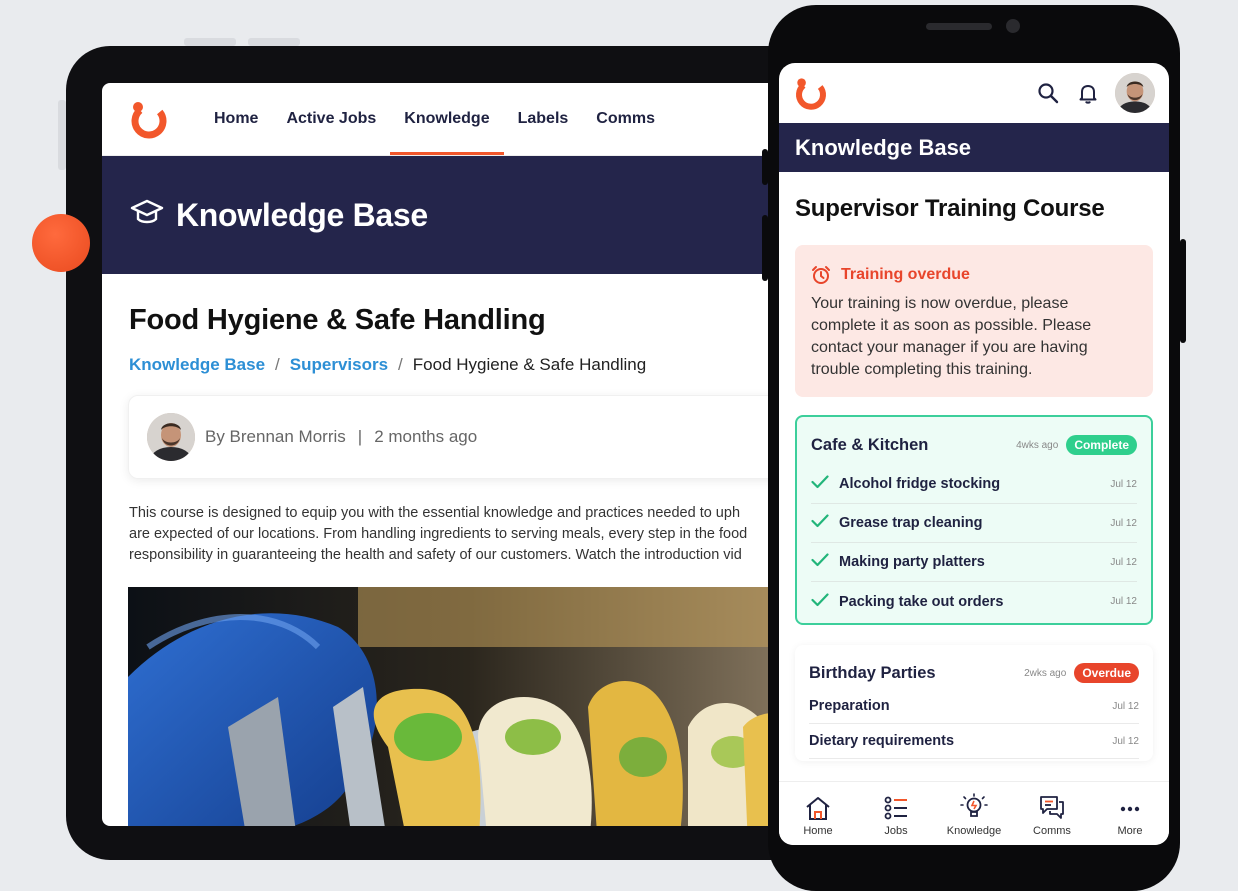  I want to click on alert-title: Training overdue, so click(905, 274).